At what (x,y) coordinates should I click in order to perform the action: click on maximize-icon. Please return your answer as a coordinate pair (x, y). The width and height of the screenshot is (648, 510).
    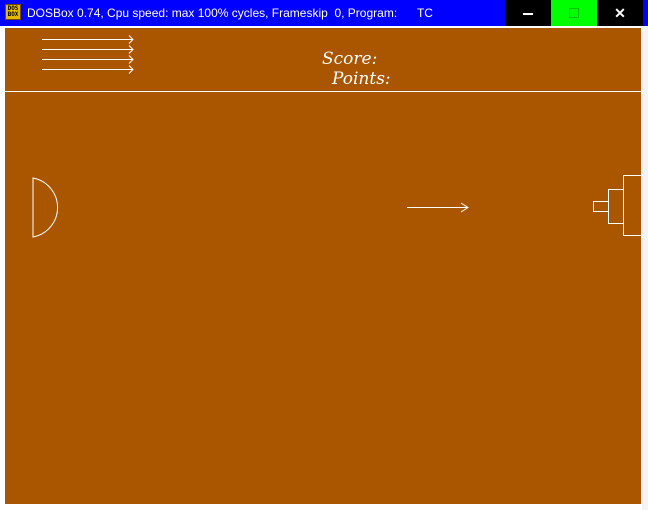
    Looking at the image, I should click on (574, 13).